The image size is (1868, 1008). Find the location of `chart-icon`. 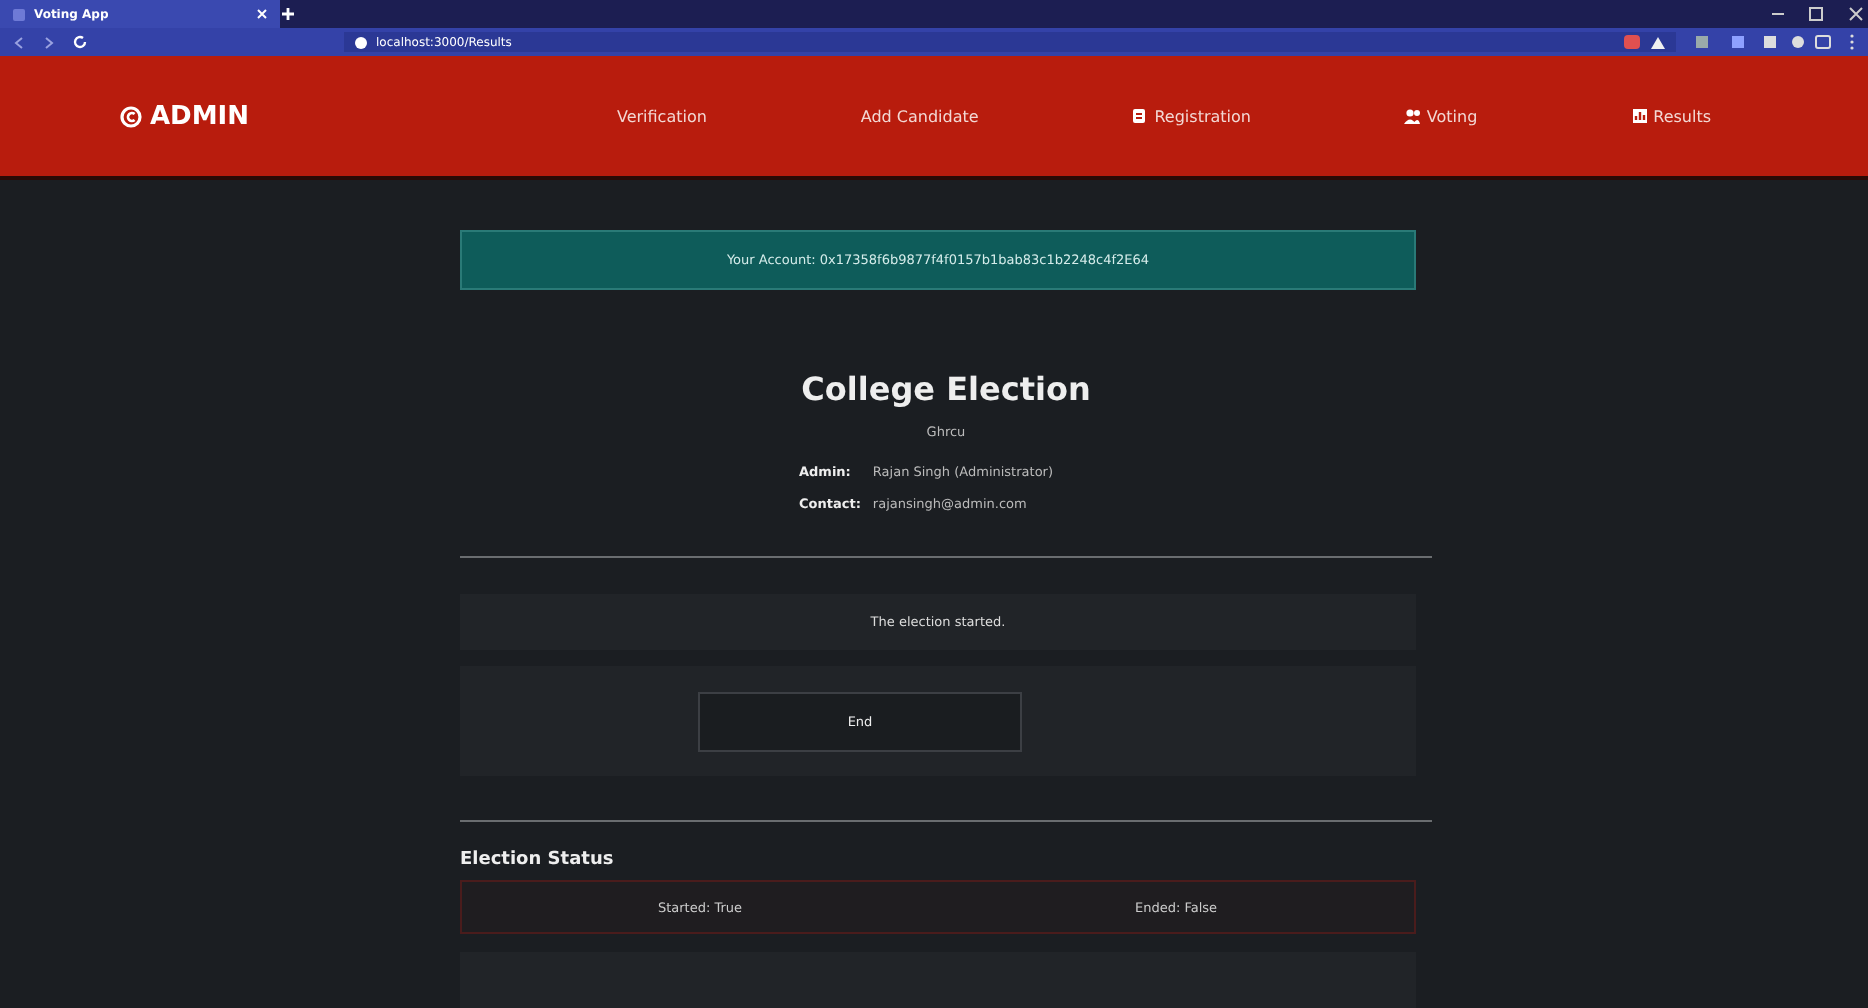

chart-icon is located at coordinates (1639, 116).